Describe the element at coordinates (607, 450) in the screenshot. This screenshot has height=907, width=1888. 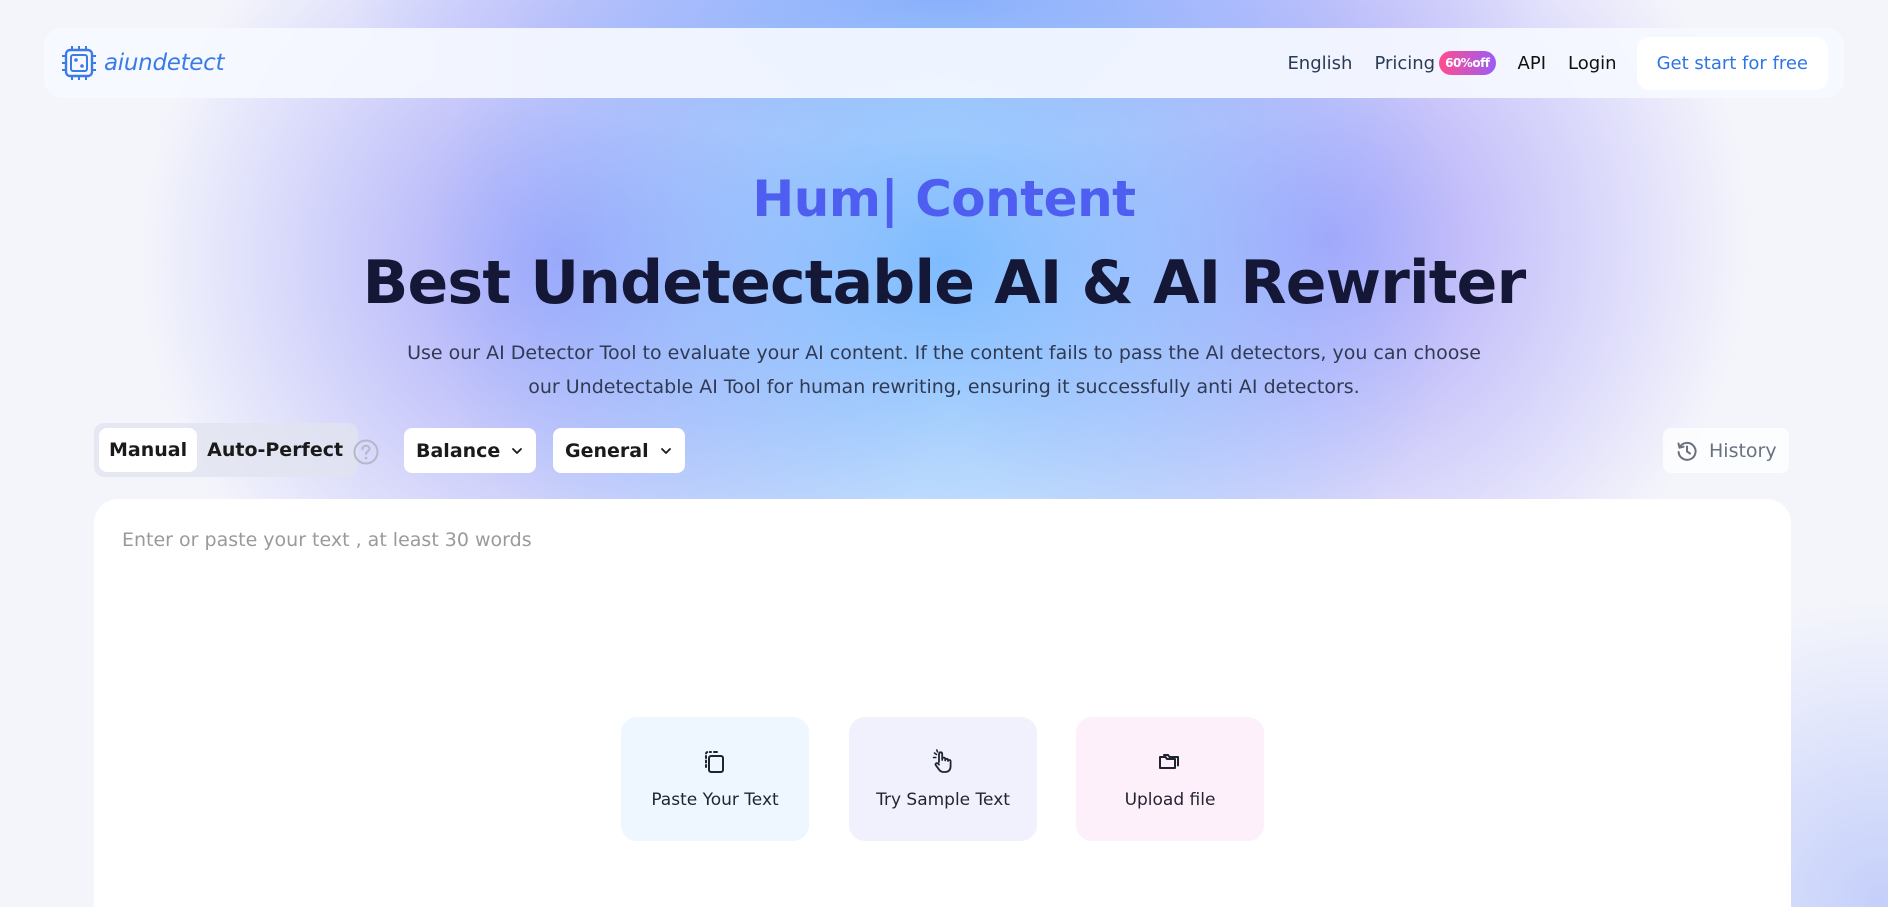
I see `purpose-value: General` at that location.